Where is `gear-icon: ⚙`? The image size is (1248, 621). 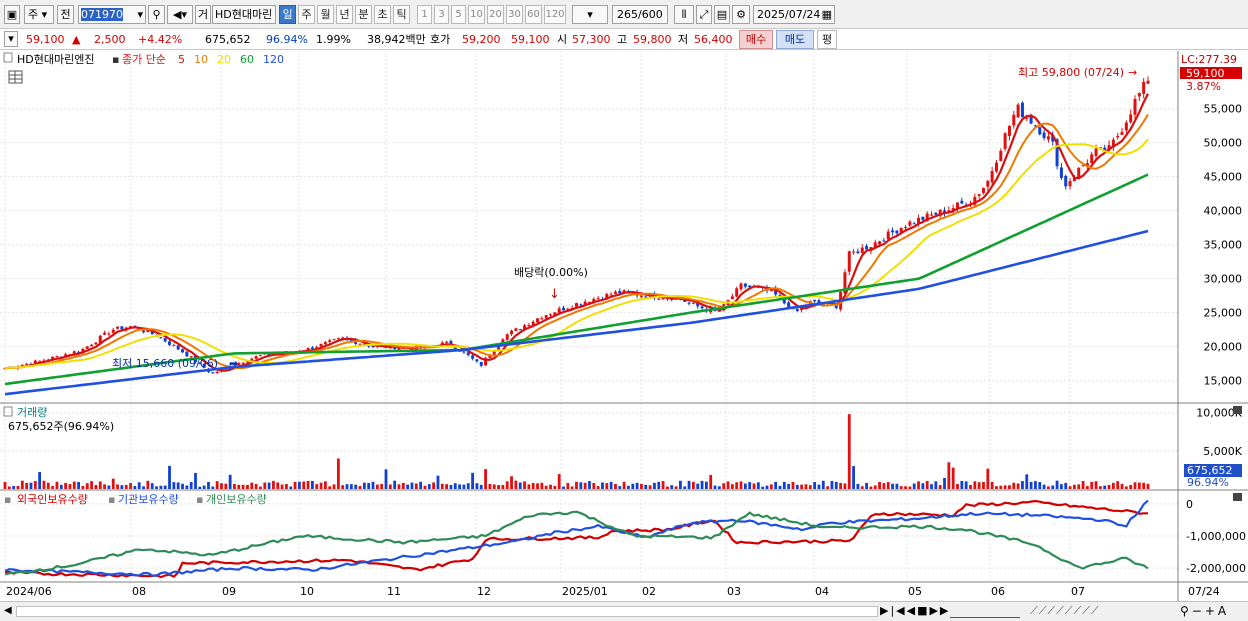
gear-icon: ⚙ is located at coordinates (741, 14).